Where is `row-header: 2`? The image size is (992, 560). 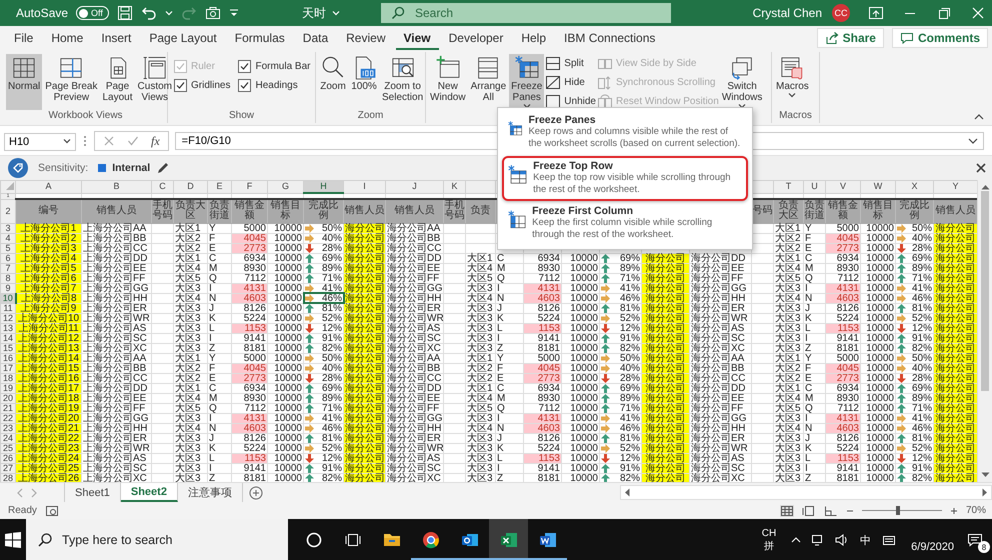 row-header: 2 is located at coordinates (8, 211).